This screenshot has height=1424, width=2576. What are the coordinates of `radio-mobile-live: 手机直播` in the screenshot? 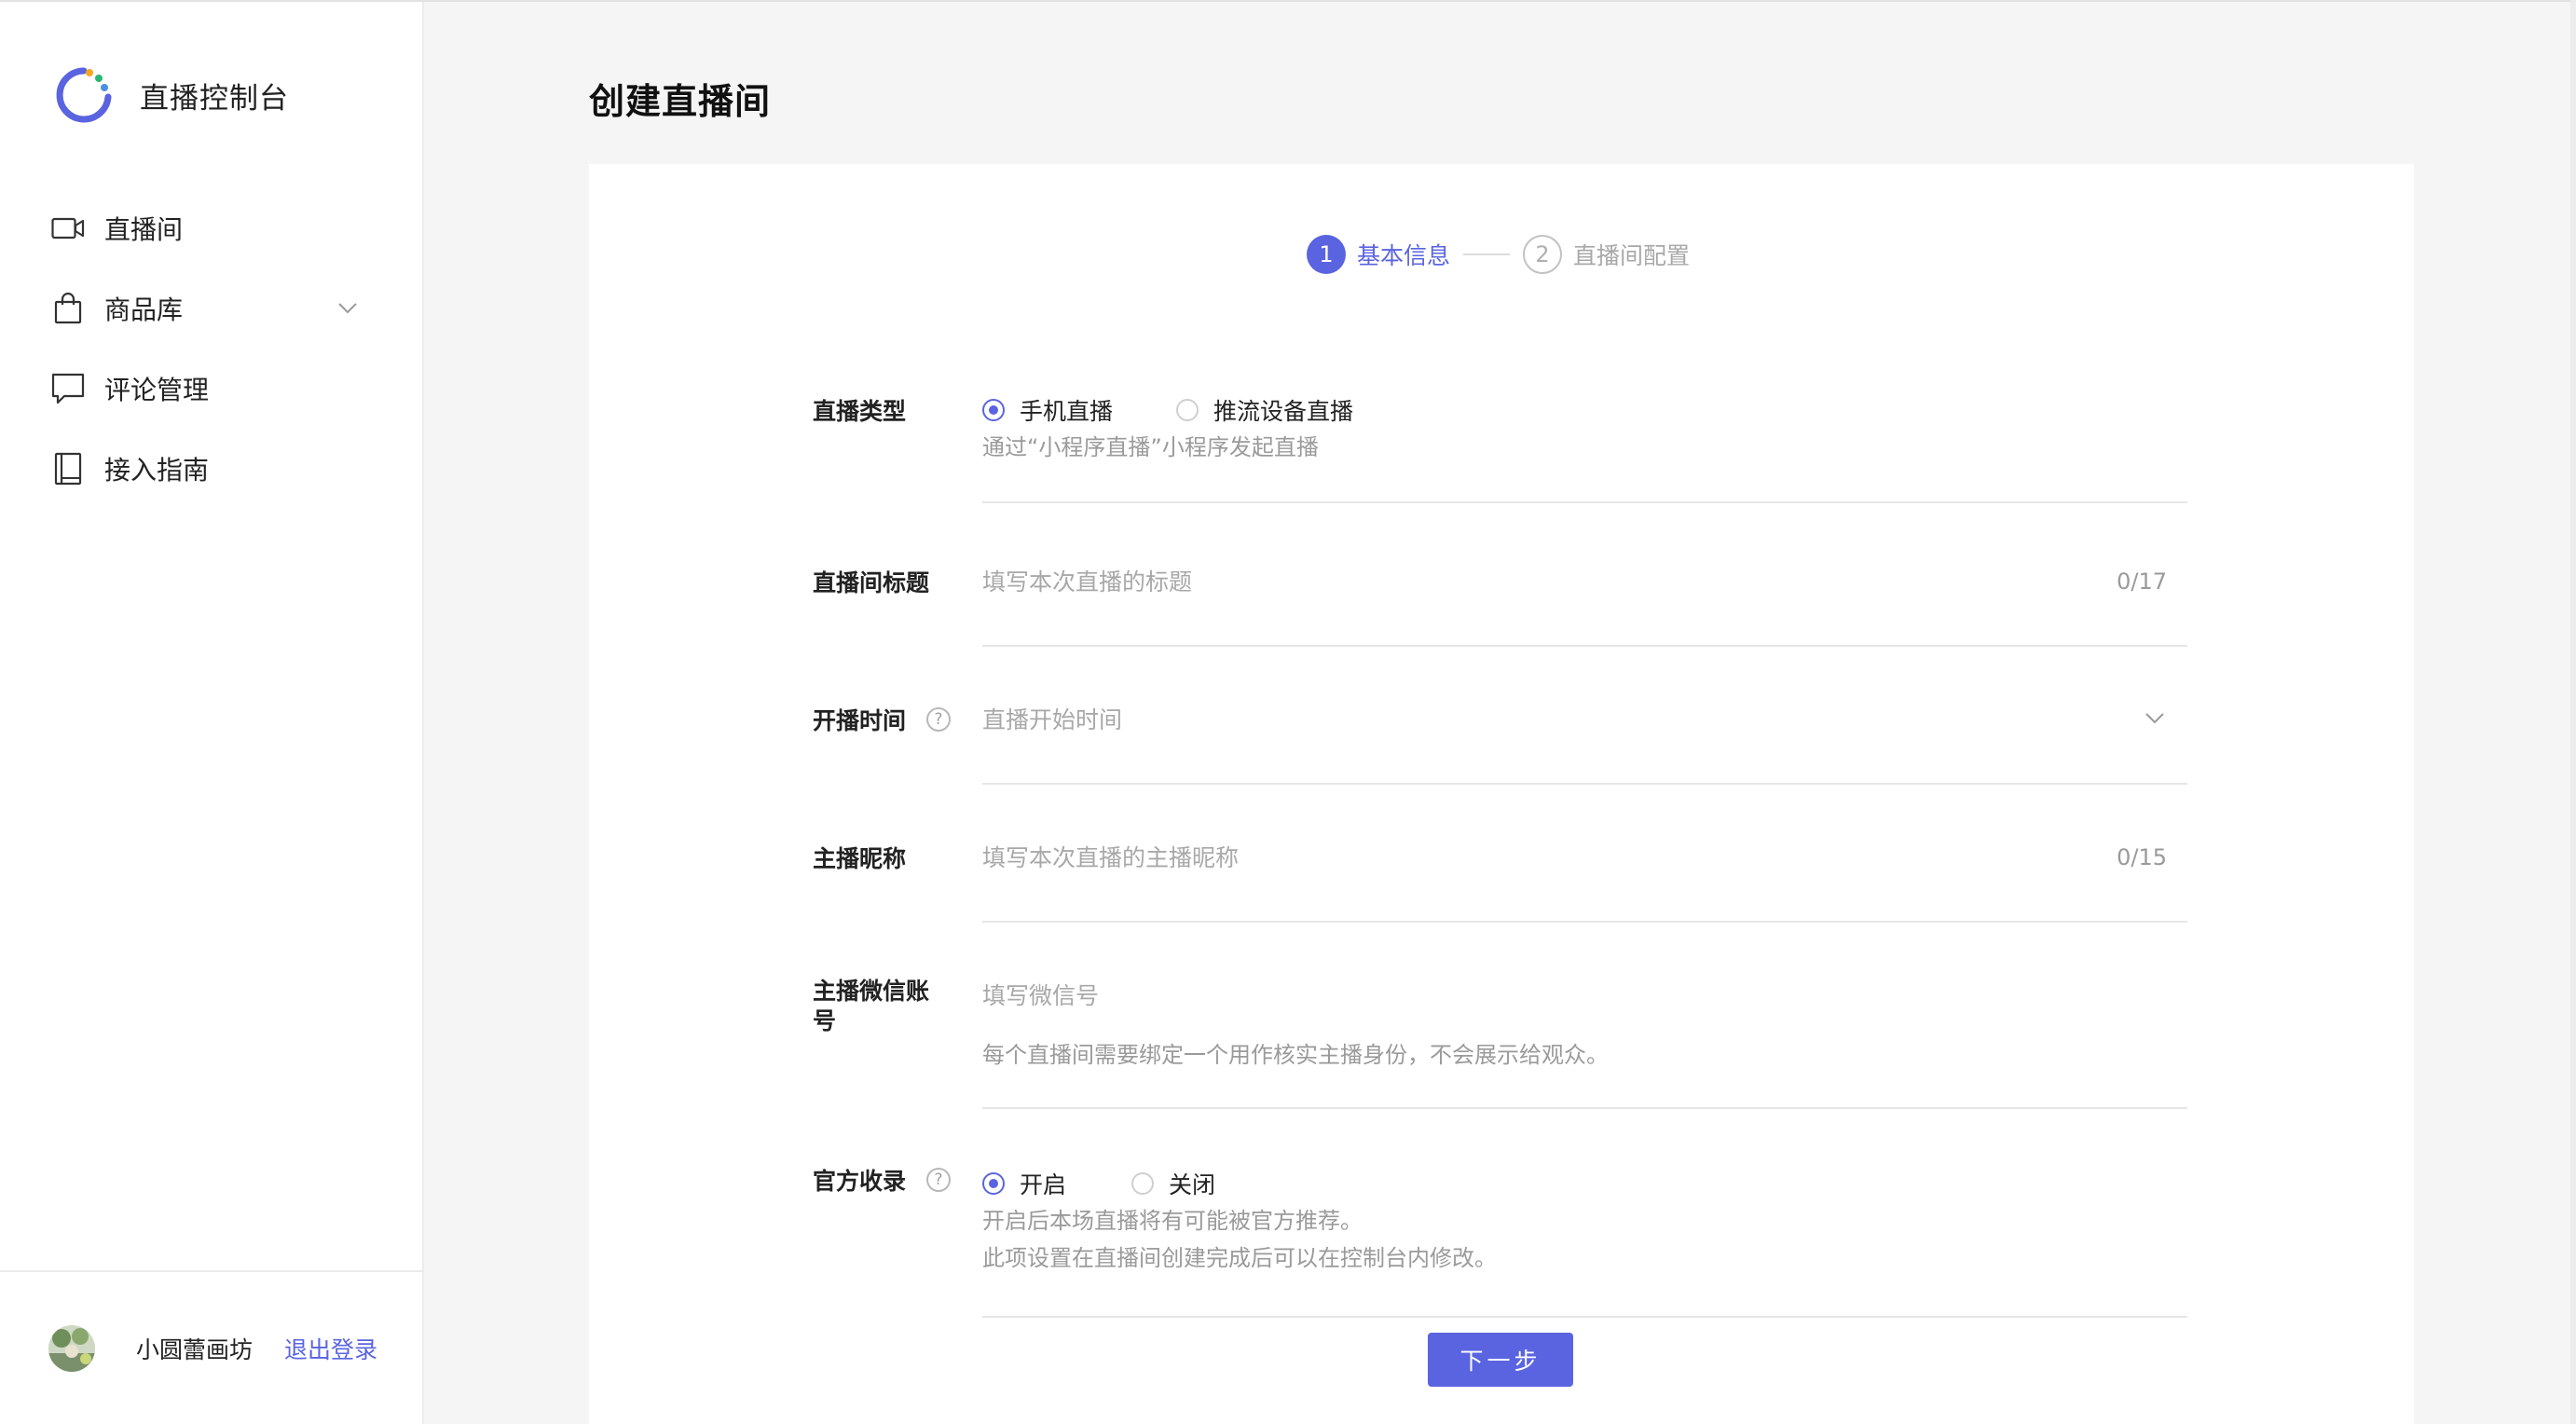 It's located at (1047, 410).